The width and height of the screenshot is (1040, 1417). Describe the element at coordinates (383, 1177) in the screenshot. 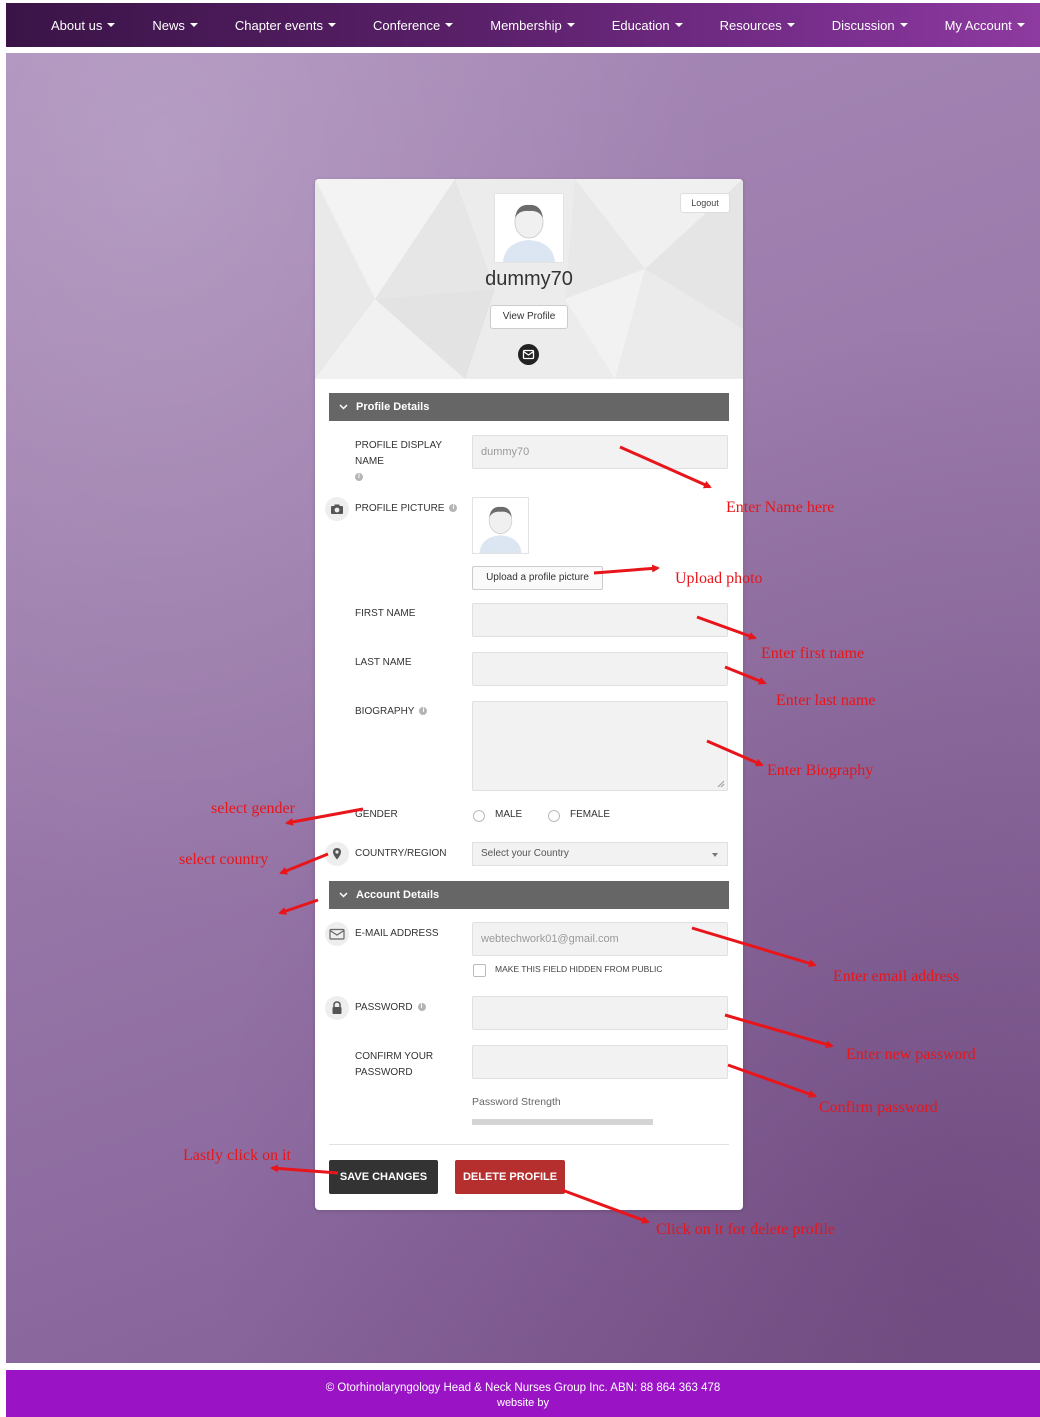

I see `save-changes-button: SAVE CHANGES` at that location.